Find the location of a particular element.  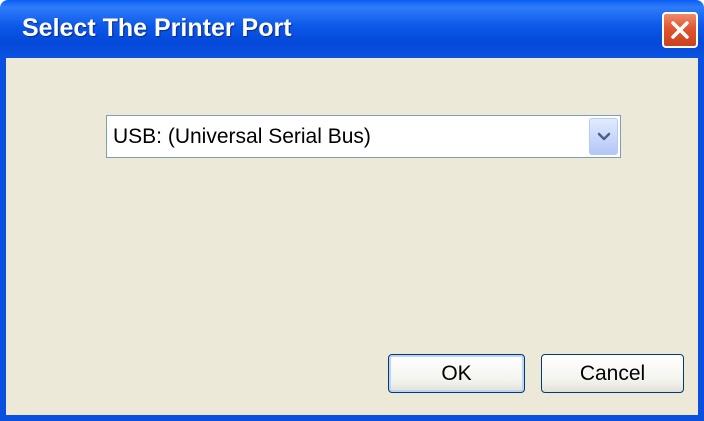

window-frame-right is located at coordinates (701, 239).